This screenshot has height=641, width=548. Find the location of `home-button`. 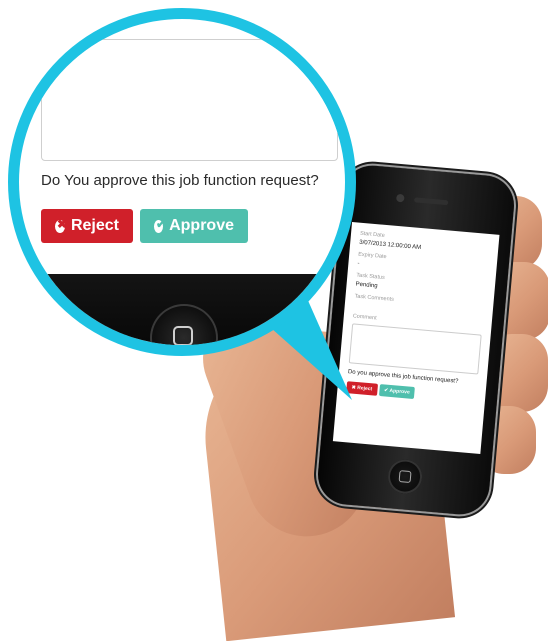

home-button is located at coordinates (405, 476).